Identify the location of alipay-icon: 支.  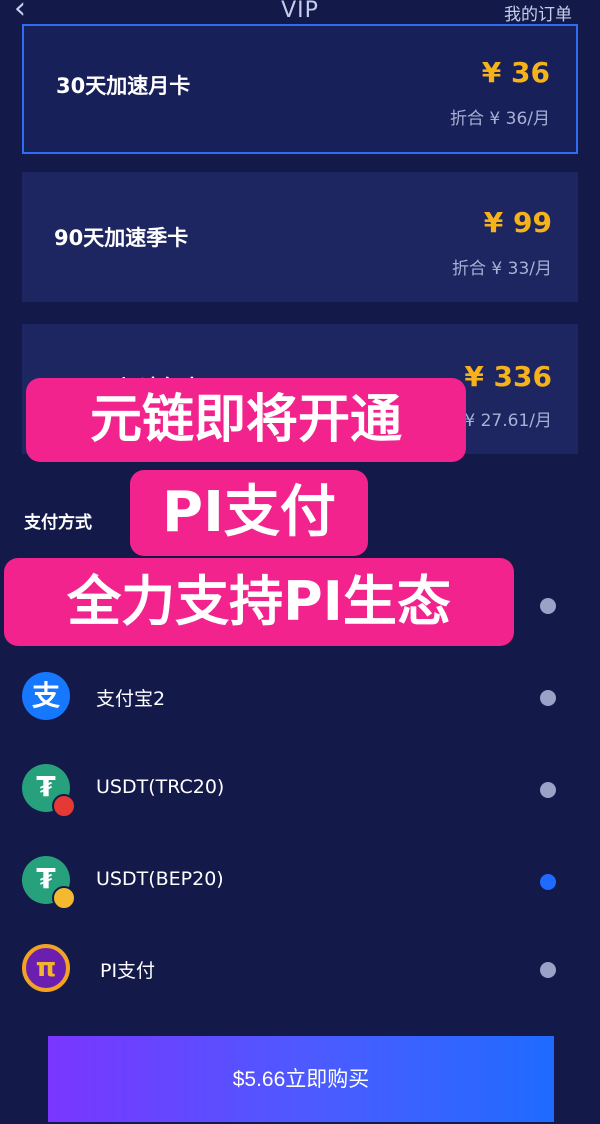
(46, 696).